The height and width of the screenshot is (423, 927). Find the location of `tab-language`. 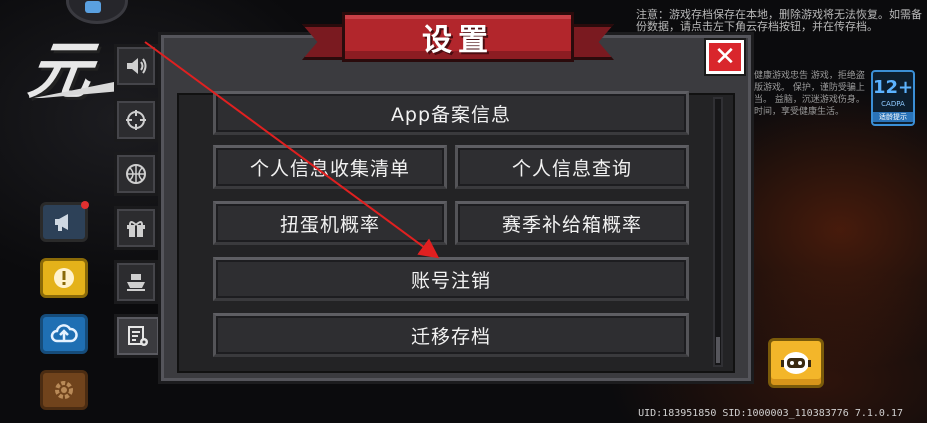

tab-language is located at coordinates (136, 174).